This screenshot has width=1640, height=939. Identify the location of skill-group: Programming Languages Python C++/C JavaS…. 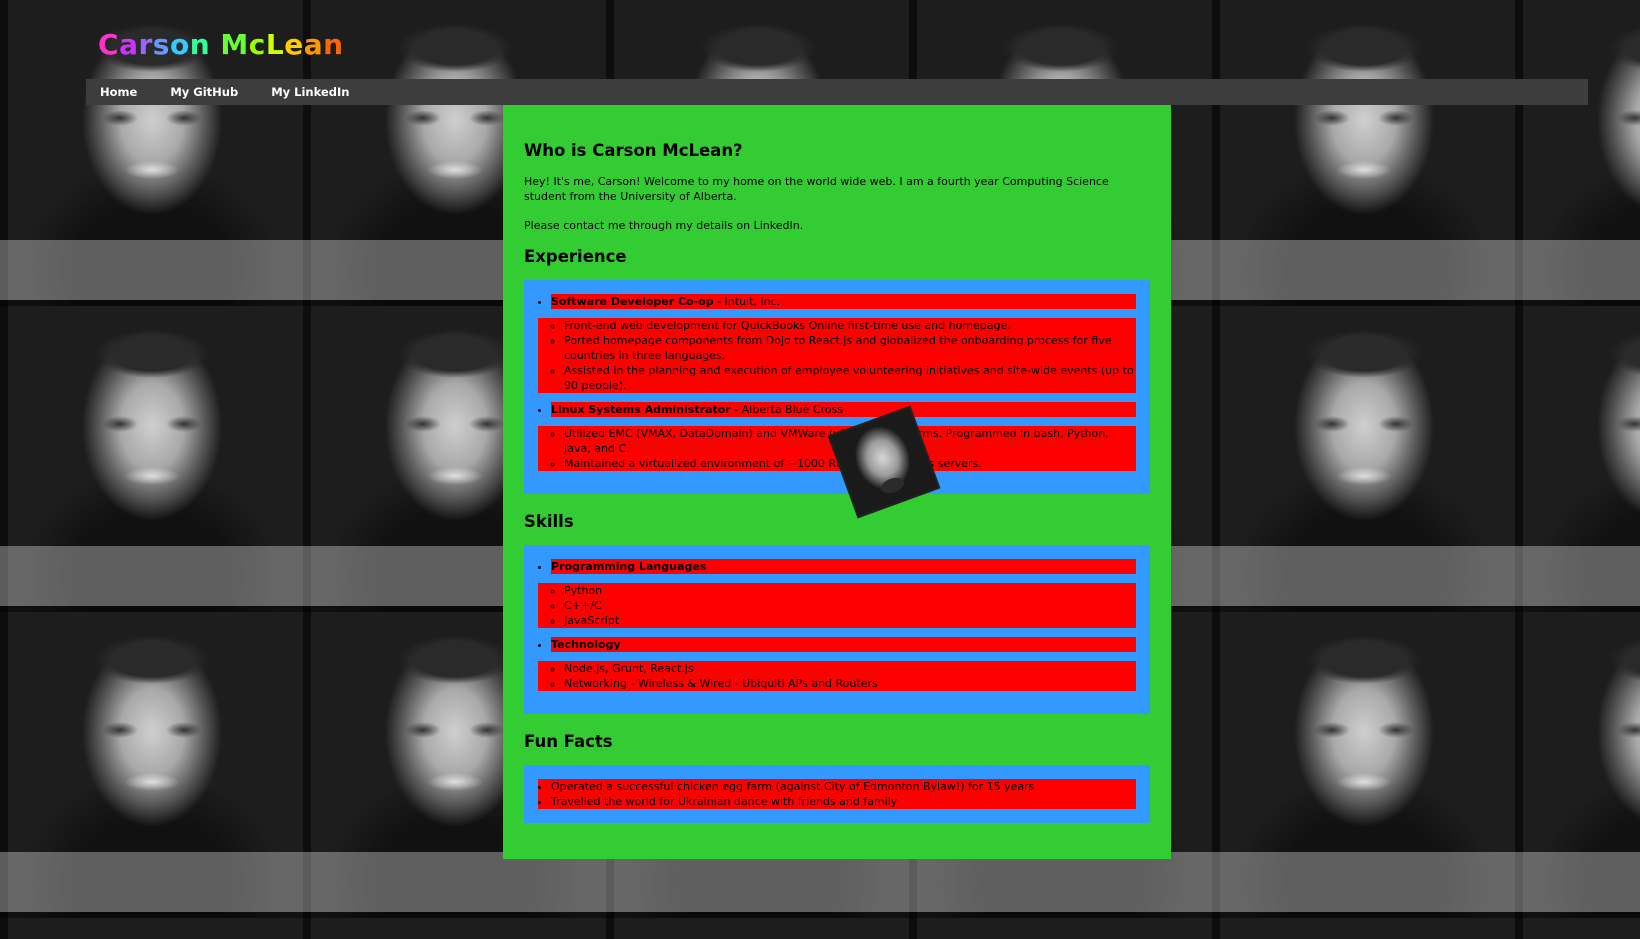
(837, 593).